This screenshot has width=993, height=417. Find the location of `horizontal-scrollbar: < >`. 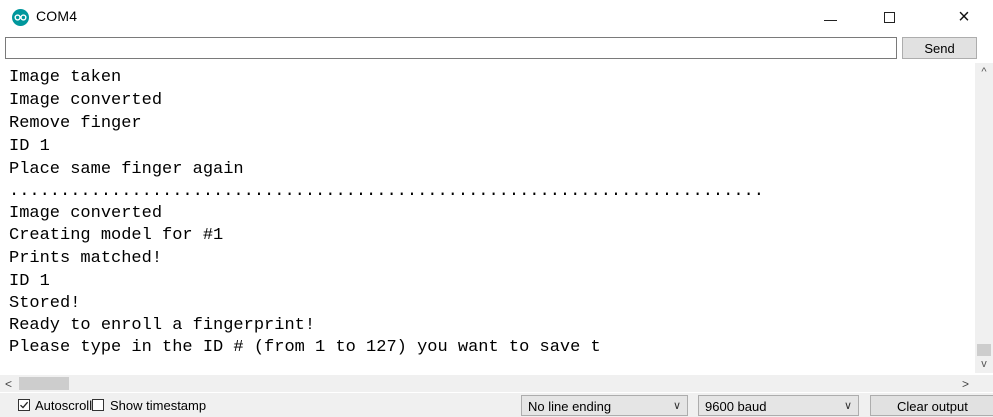

horizontal-scrollbar: < > is located at coordinates (487, 383).